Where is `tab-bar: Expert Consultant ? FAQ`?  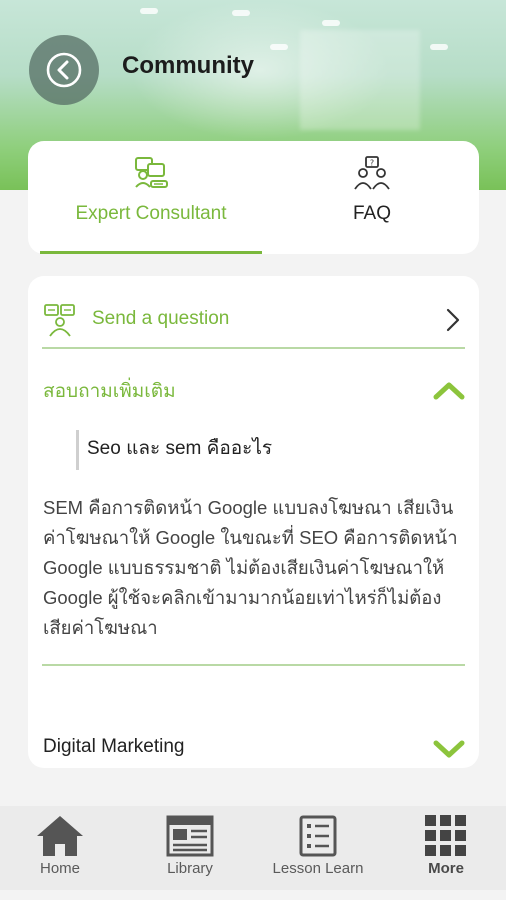 tab-bar: Expert Consultant ? FAQ is located at coordinates (253, 197).